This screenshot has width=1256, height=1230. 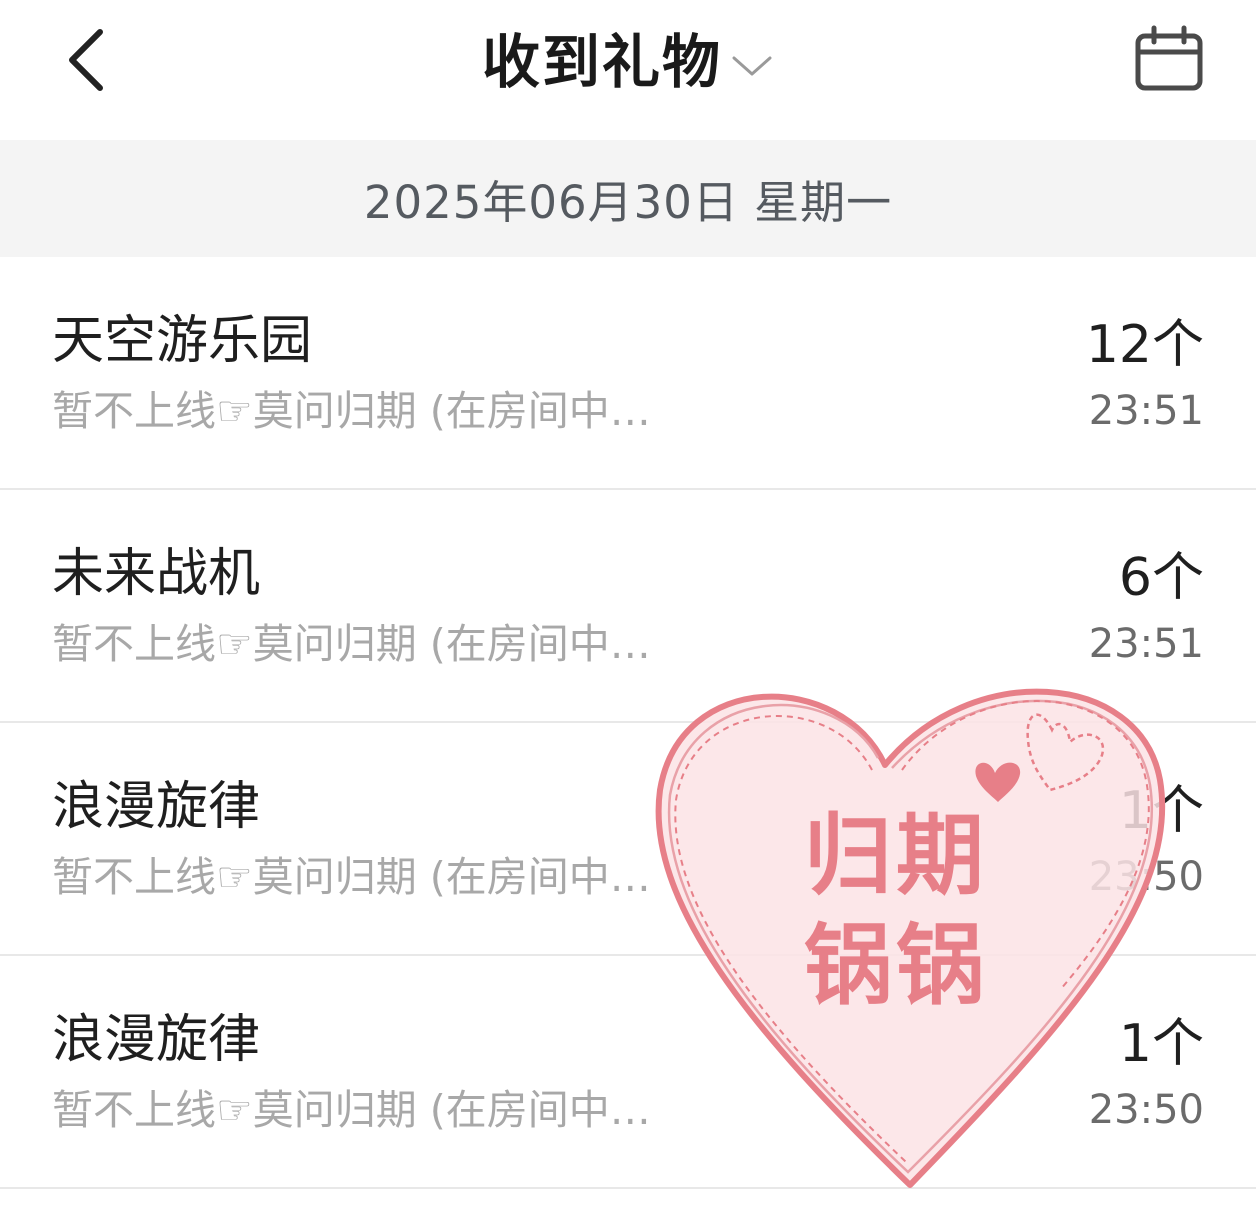 I want to click on calendar-button, so click(x=1169, y=59).